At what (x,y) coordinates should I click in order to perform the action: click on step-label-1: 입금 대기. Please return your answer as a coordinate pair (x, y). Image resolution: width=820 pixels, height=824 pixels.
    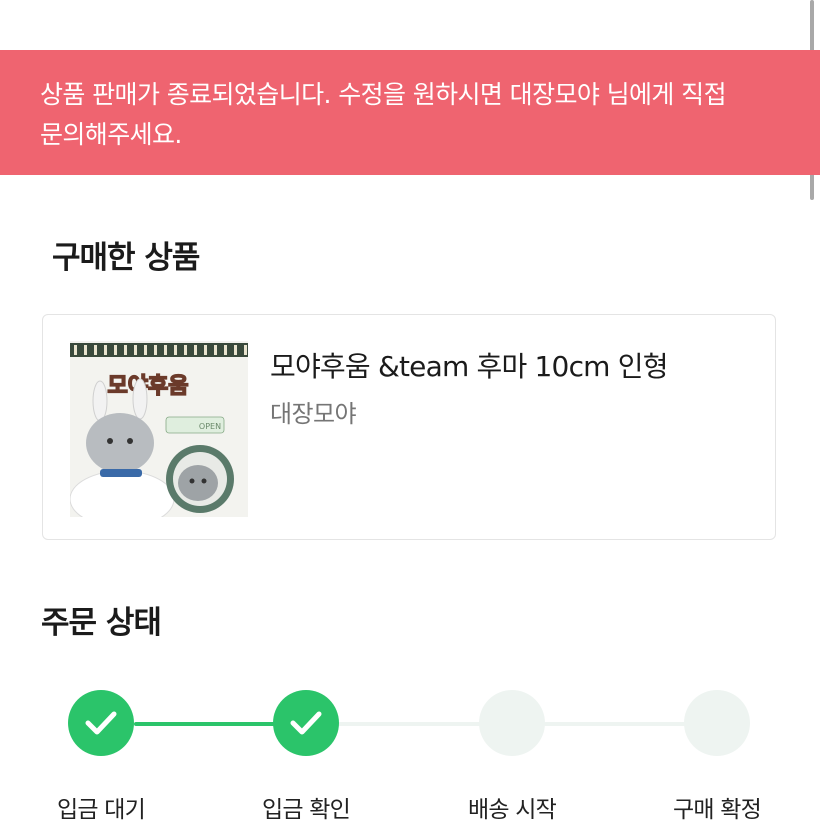
    Looking at the image, I should click on (101, 810).